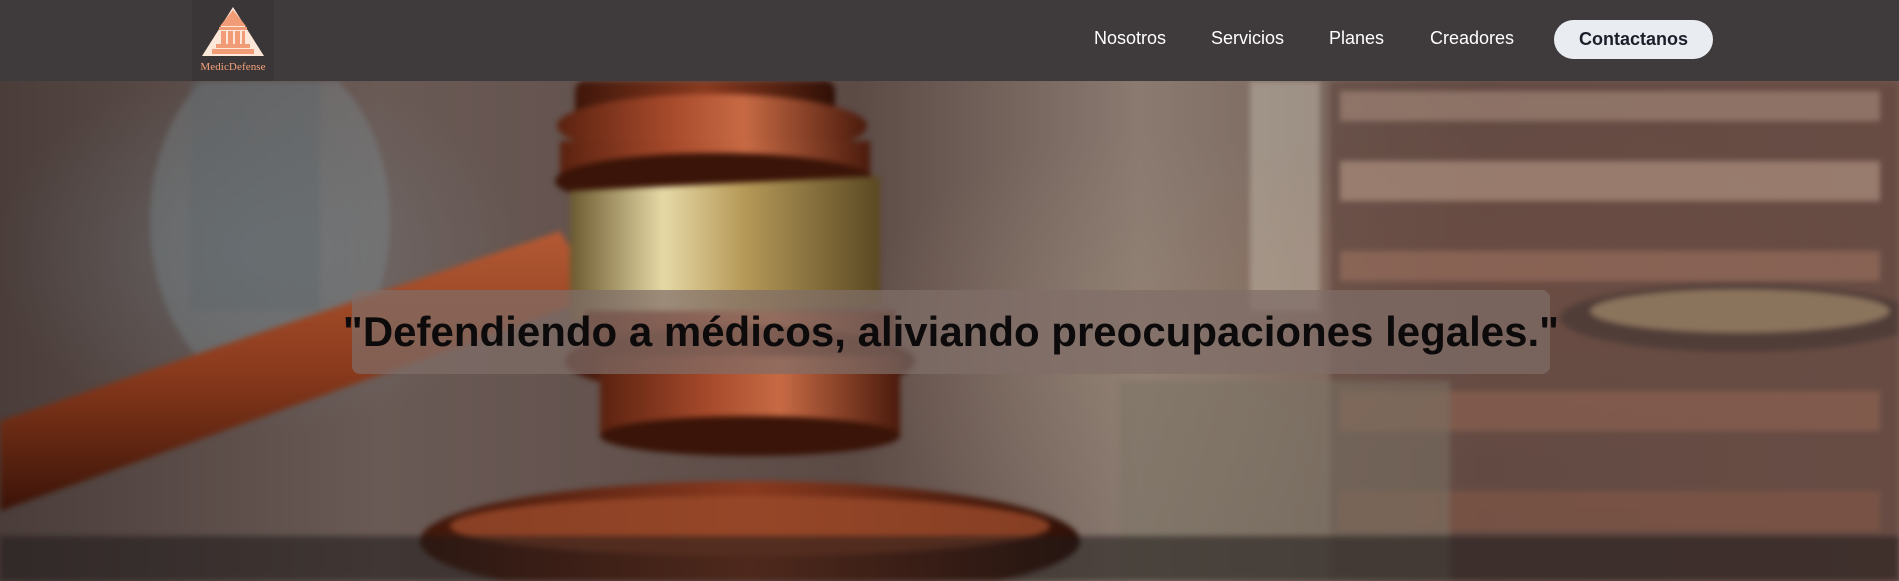 This screenshot has width=1899, height=581. Describe the element at coordinates (1130, 38) in the screenshot. I see `nav-link-nosotros: Nosotros` at that location.